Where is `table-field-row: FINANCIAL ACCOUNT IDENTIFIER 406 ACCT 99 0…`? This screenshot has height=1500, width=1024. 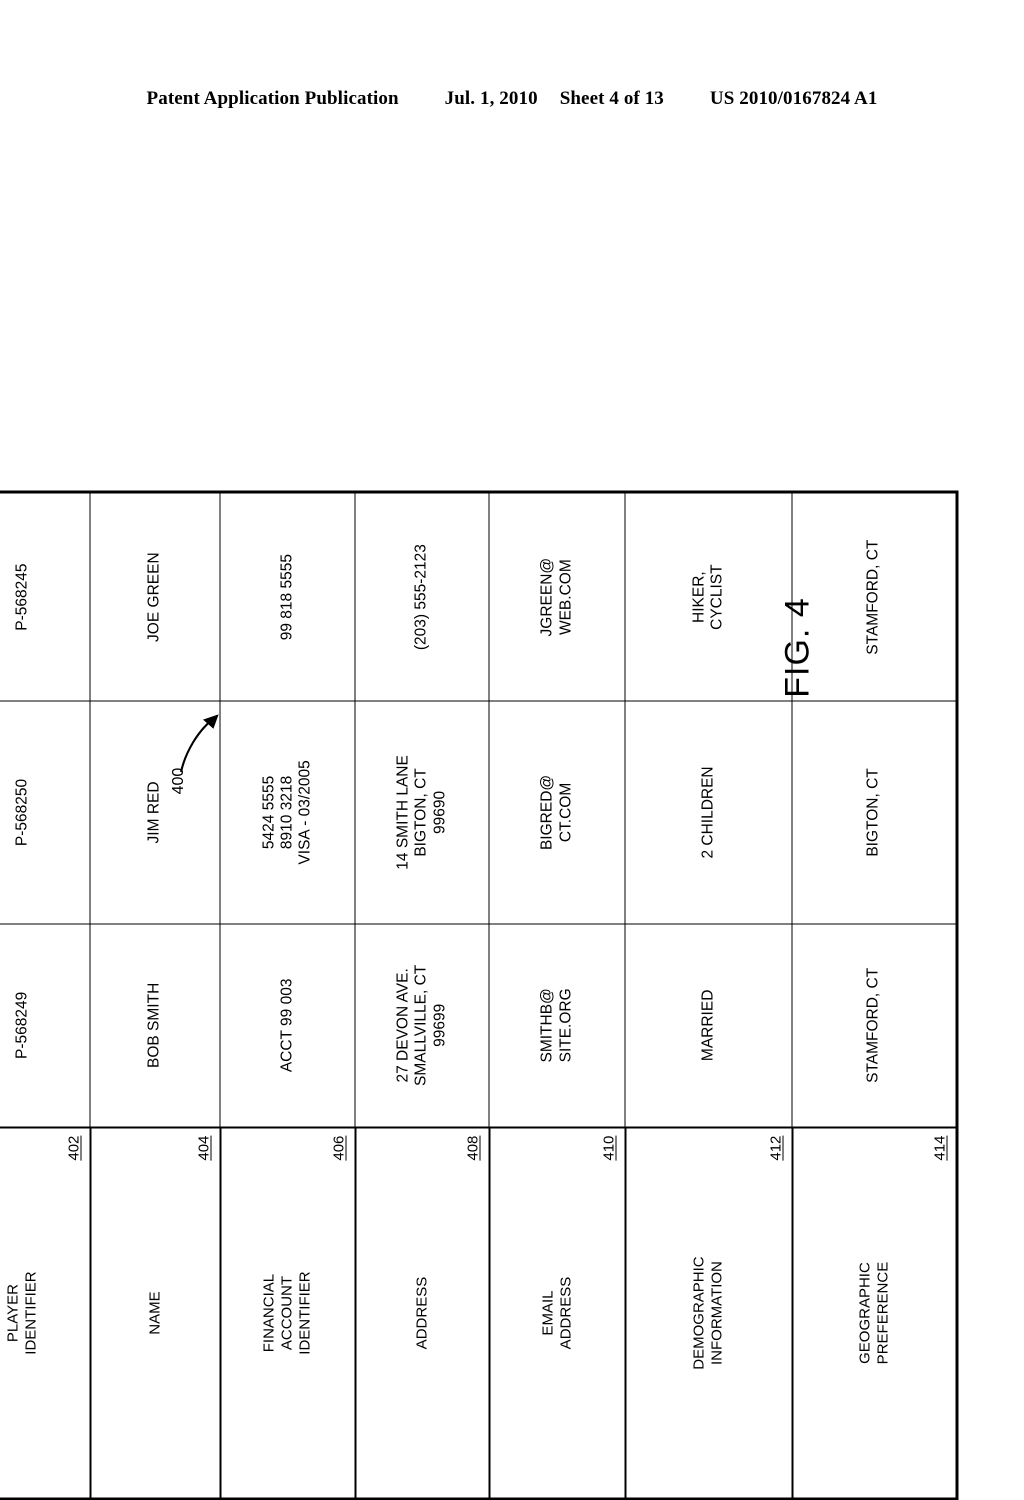
table-field-row: FINANCIAL ACCOUNT IDENTIFIER 406 ACCT 99 0… is located at coordinates (287, 995).